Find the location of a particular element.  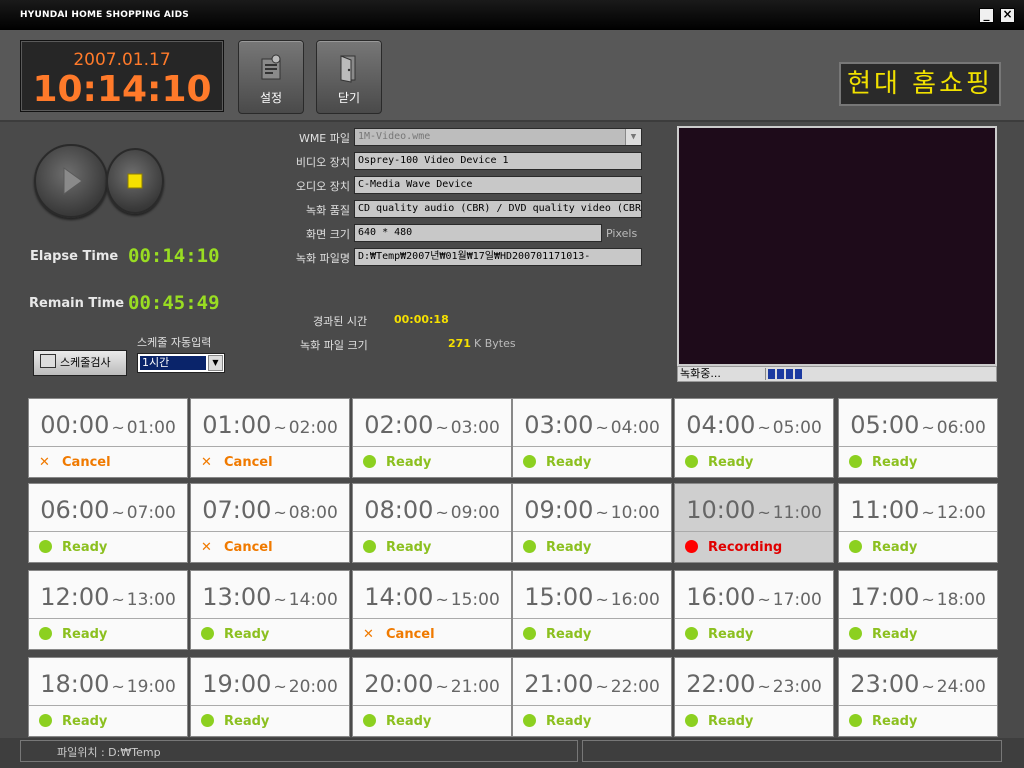

slot-start-time: 00:00 is located at coordinates (75, 425).